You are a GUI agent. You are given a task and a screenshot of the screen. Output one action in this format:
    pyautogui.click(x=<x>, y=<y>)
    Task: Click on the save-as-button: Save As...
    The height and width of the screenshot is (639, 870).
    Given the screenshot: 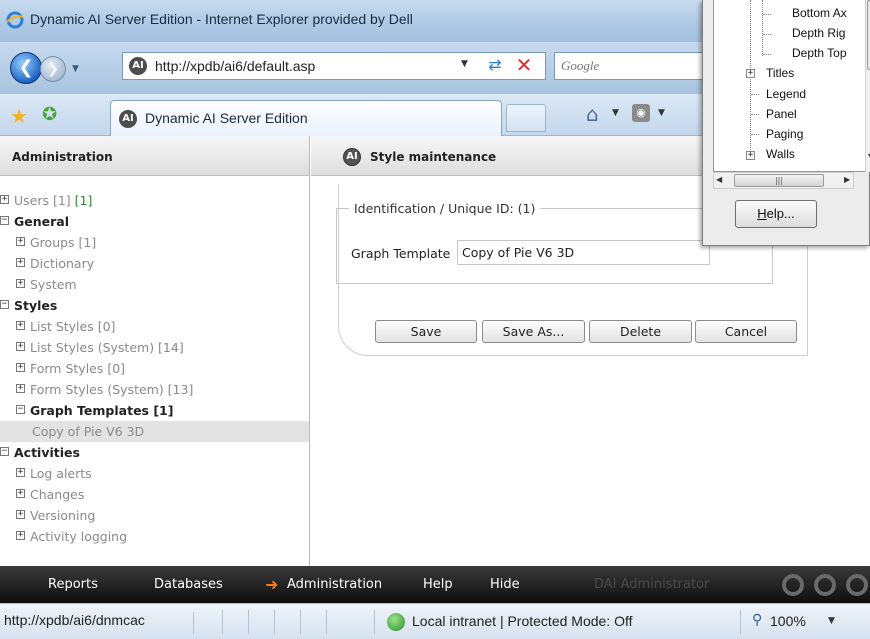 What is the action you would take?
    pyautogui.click(x=533, y=331)
    